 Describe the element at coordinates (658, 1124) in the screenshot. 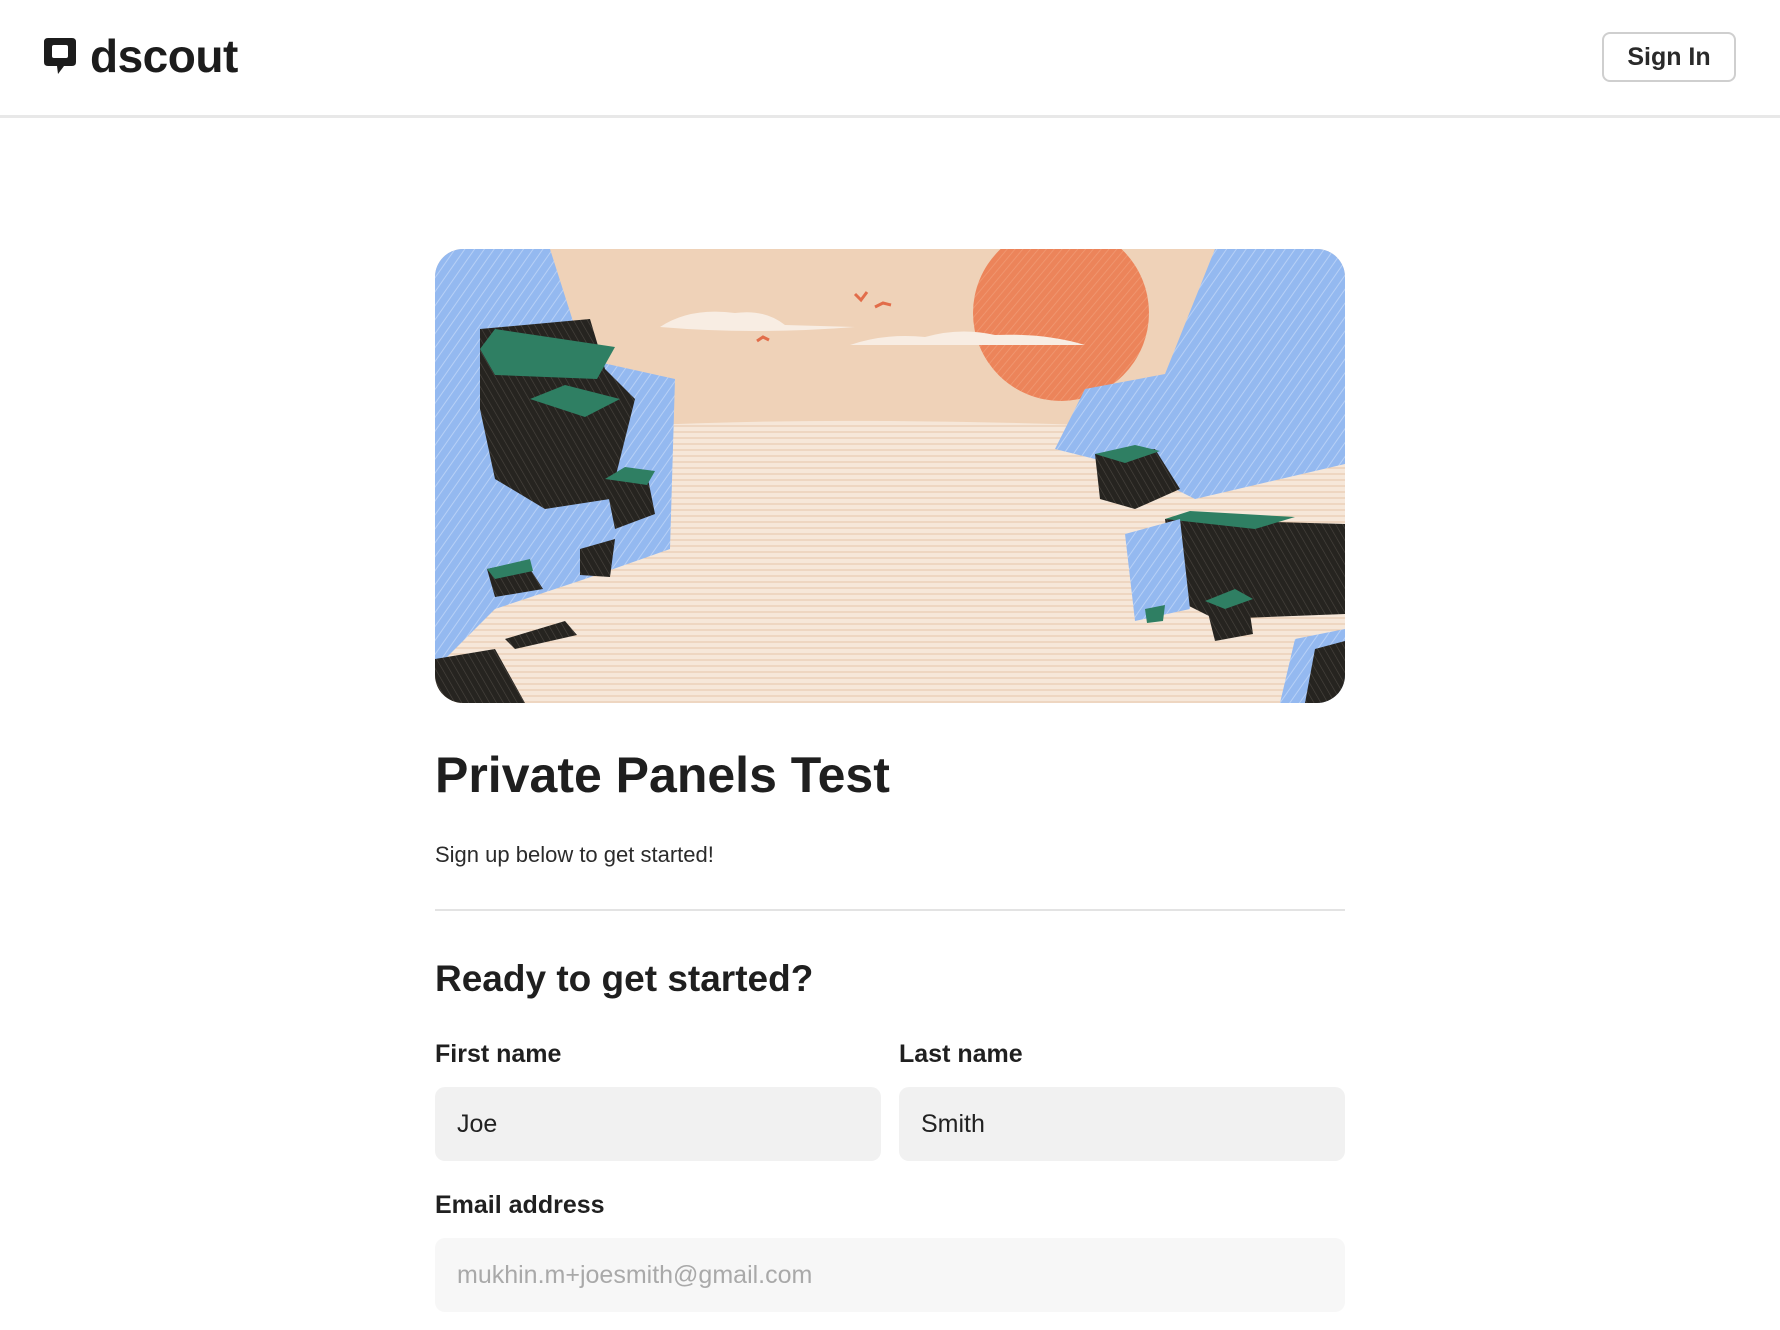

I see `first-name-field` at that location.